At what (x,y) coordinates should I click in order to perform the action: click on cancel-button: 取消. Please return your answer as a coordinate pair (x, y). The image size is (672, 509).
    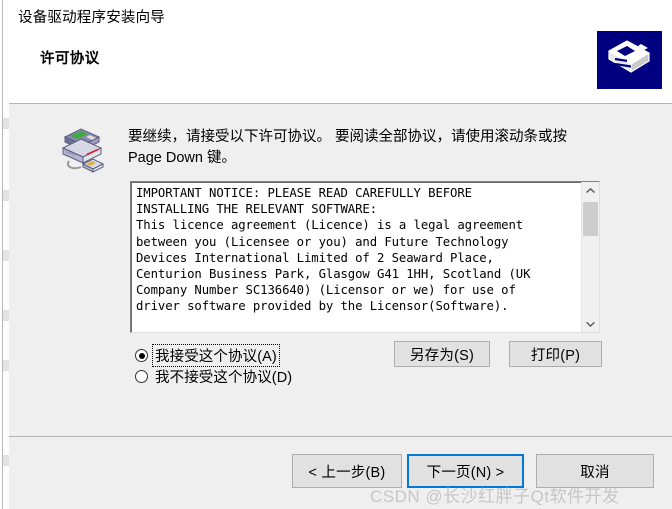
    Looking at the image, I should click on (595, 471).